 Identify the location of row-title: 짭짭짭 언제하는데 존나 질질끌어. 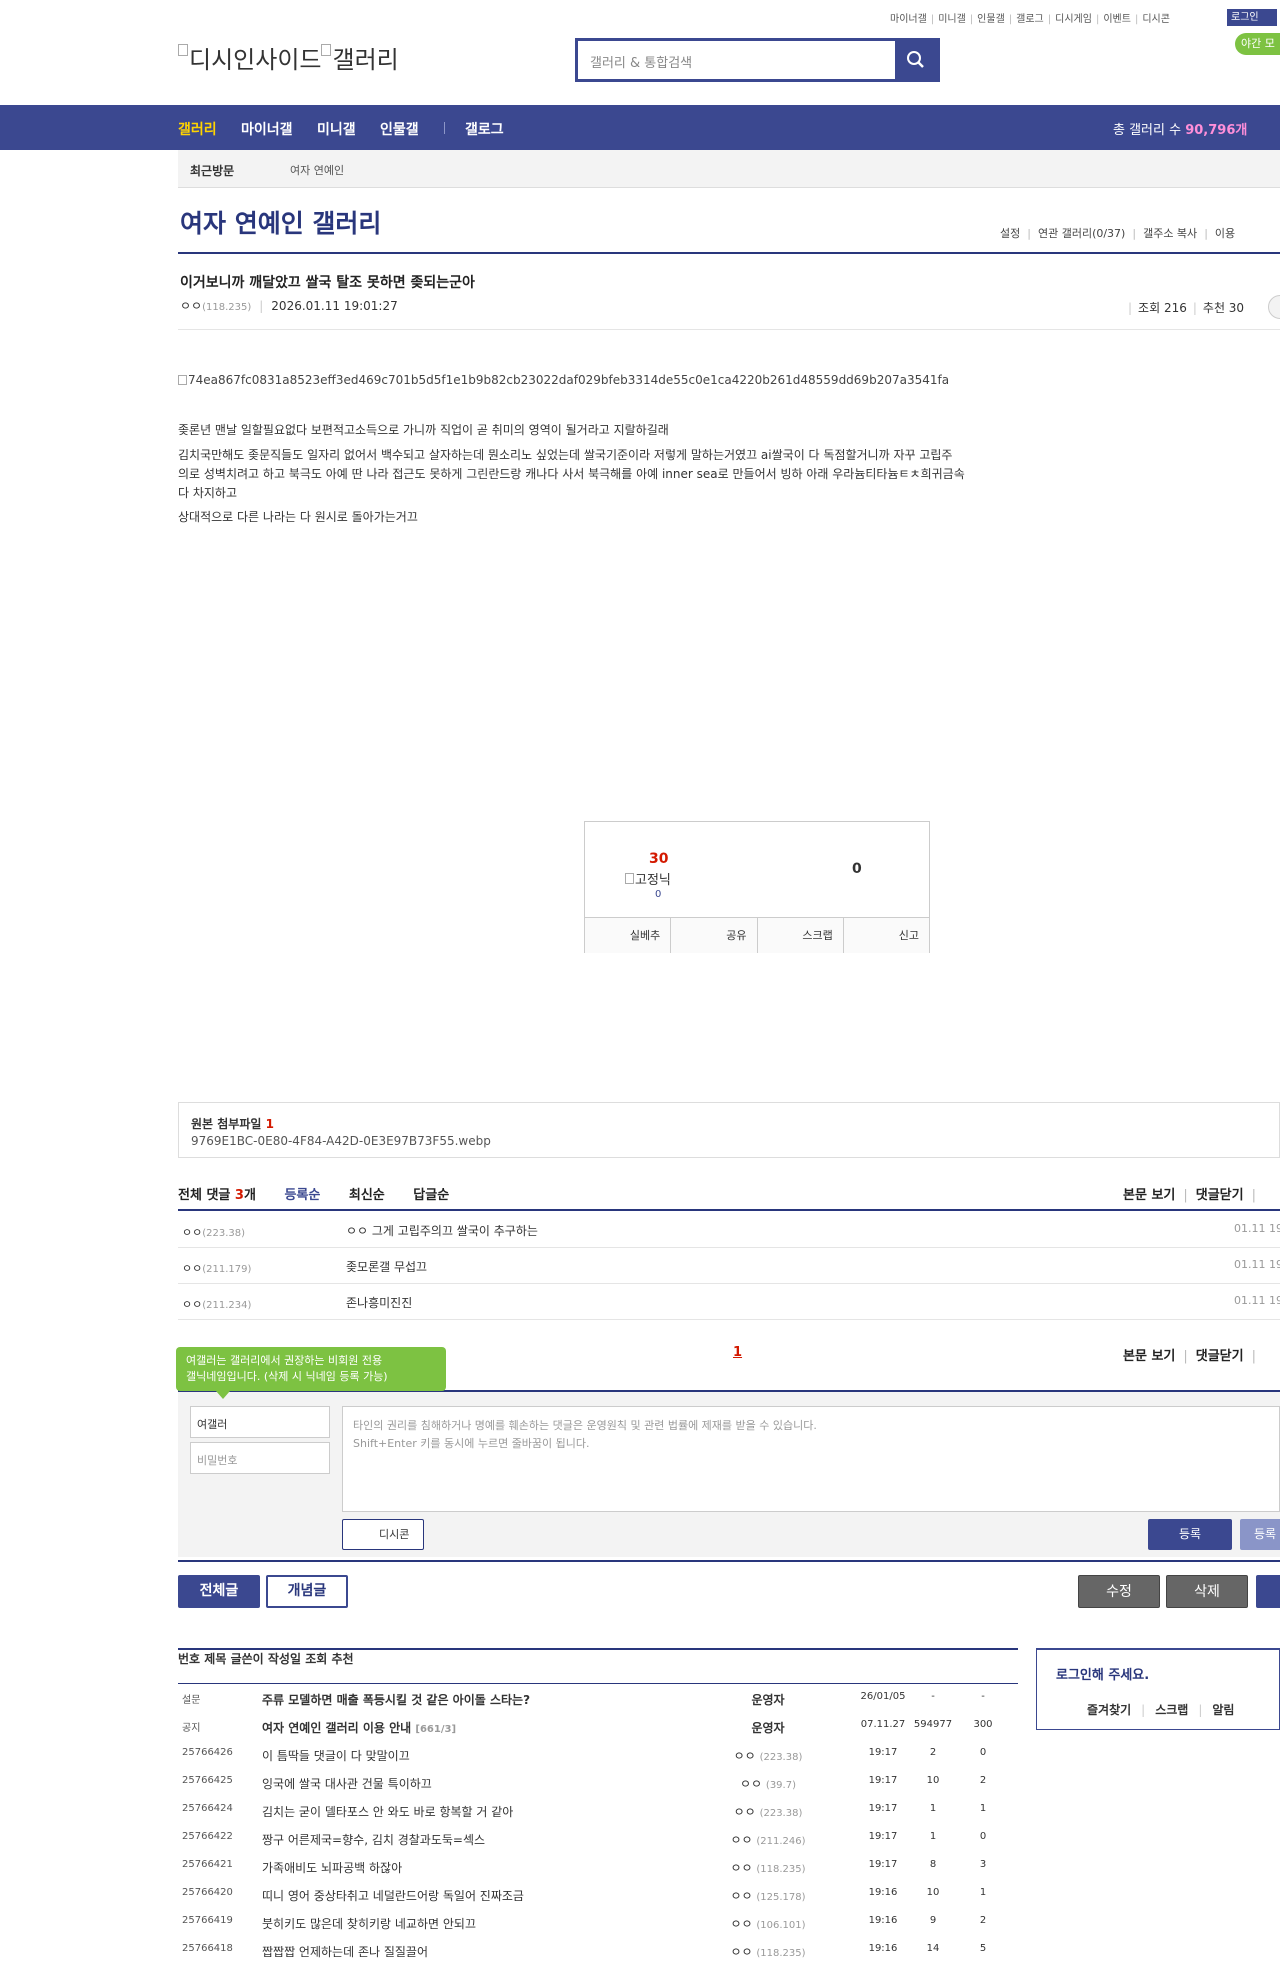
(345, 1951).